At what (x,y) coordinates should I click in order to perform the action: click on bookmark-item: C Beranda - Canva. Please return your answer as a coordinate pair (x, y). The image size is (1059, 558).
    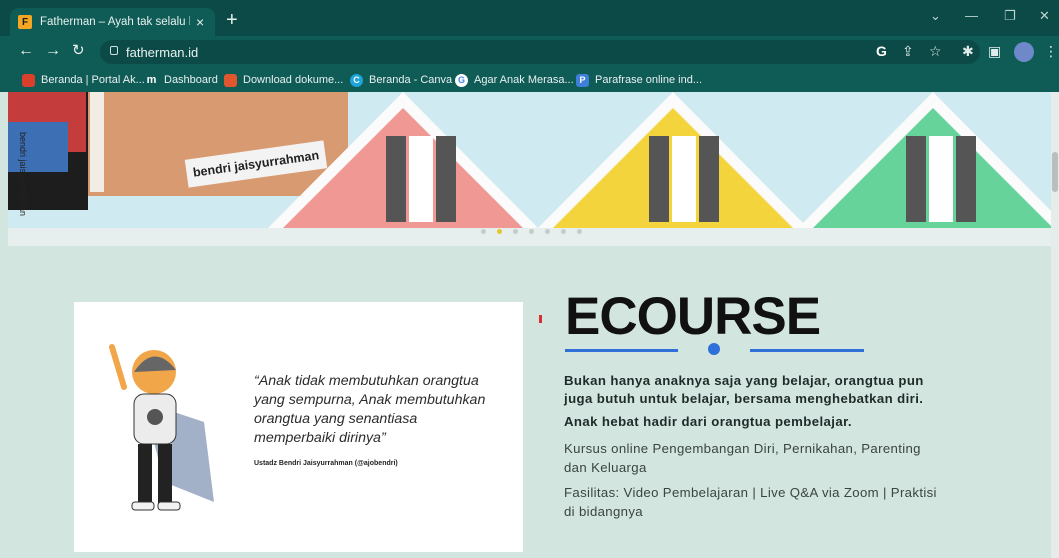
    Looking at the image, I should click on (401, 80).